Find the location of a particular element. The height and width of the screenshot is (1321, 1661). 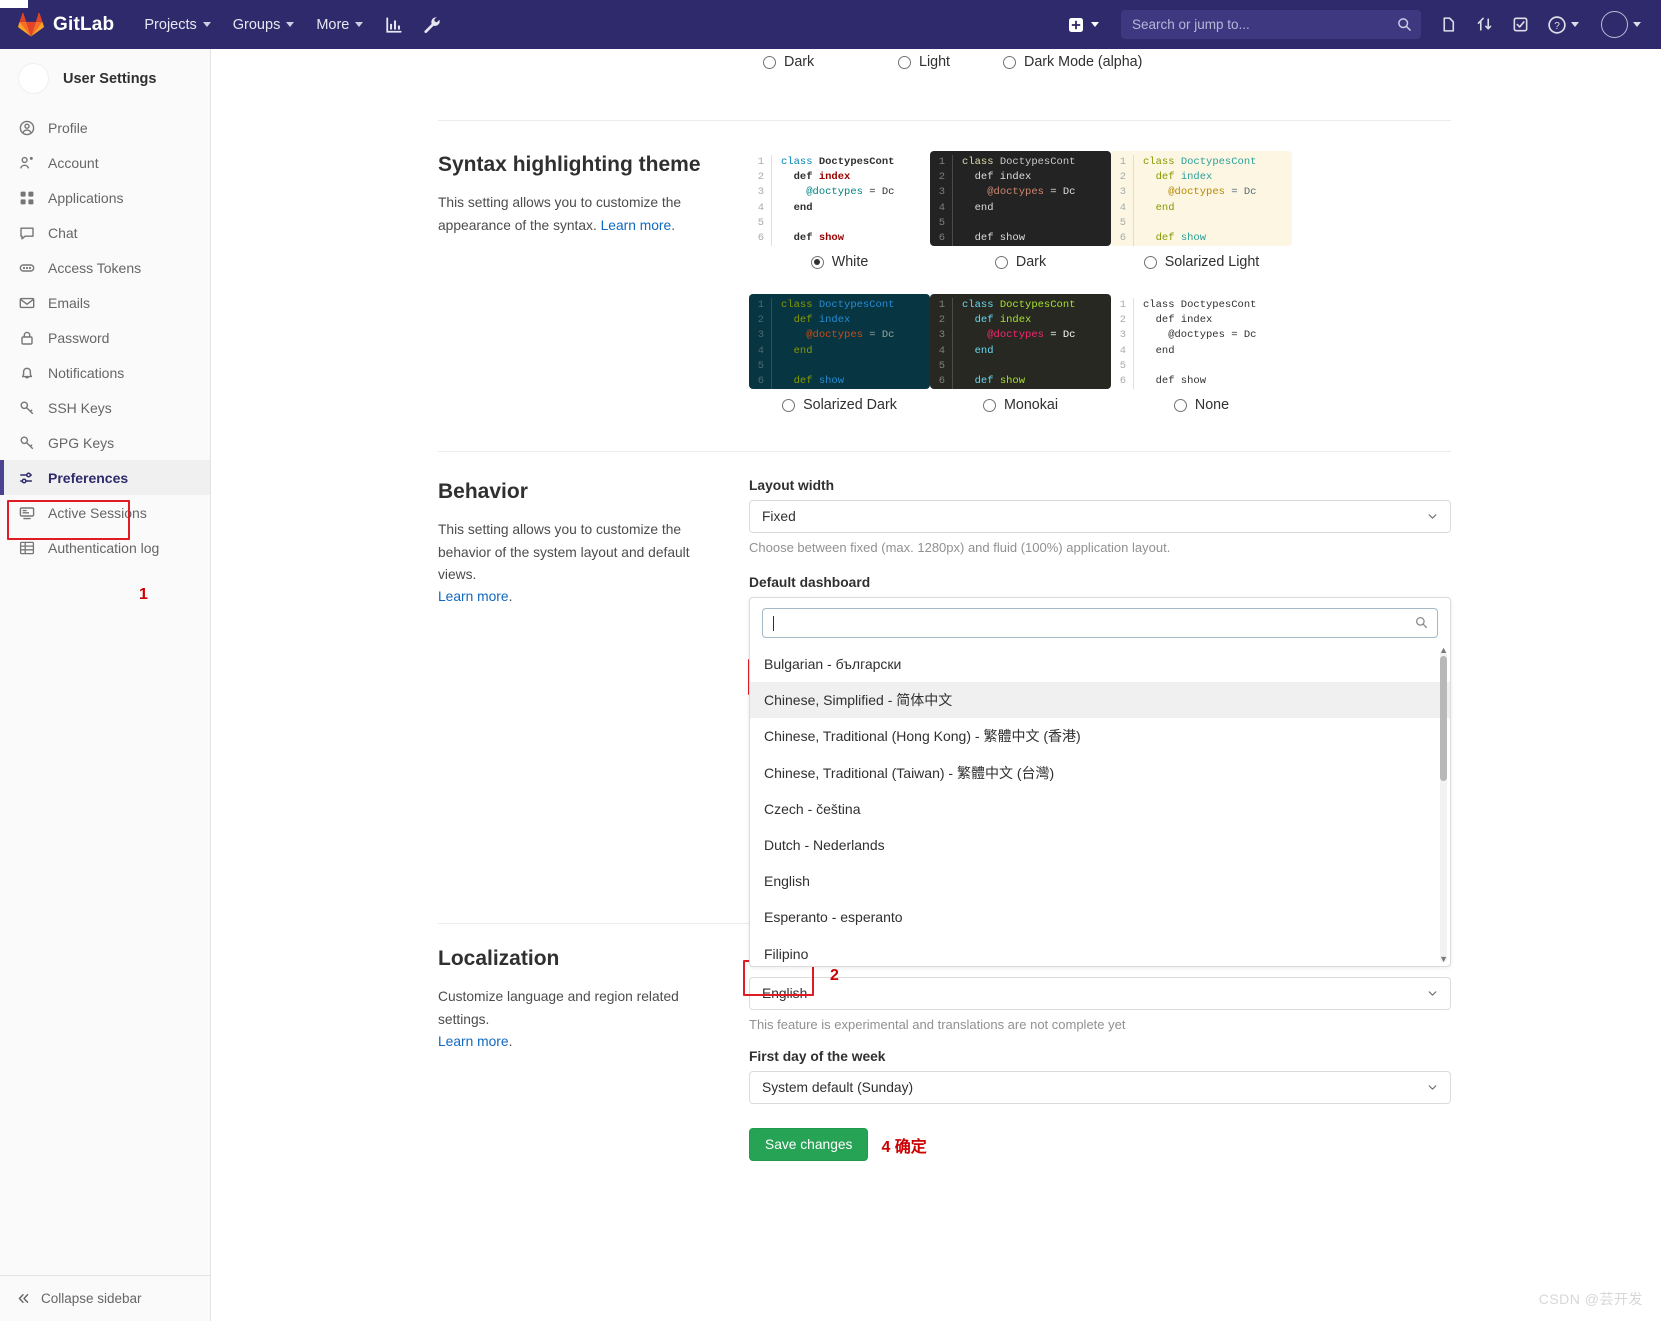

token-icon is located at coordinates (27, 267).